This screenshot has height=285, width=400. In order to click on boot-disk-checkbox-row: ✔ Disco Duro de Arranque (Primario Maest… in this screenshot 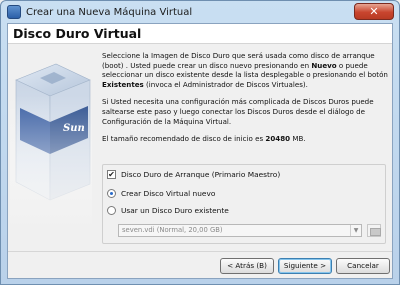, I will do `click(193, 174)`.